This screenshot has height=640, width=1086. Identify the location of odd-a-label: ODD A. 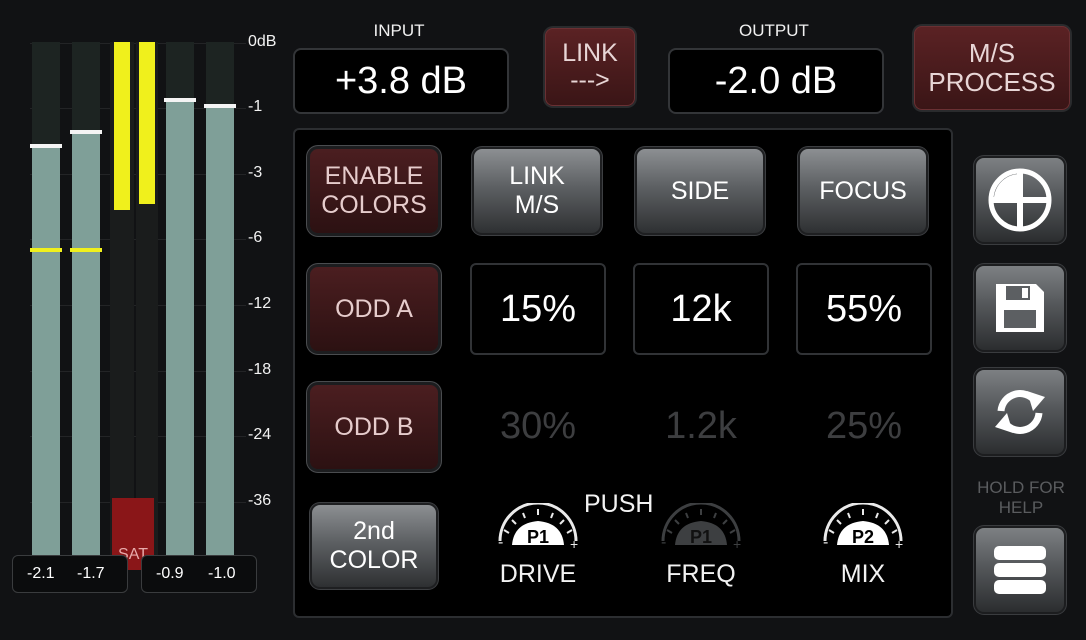
(374, 308).